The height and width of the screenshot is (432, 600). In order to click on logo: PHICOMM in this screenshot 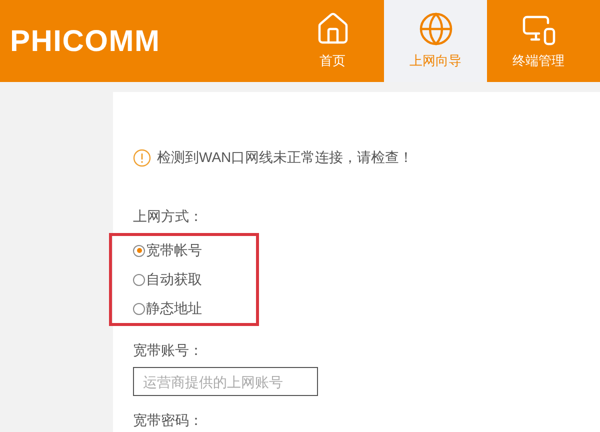, I will do `click(85, 42)`.